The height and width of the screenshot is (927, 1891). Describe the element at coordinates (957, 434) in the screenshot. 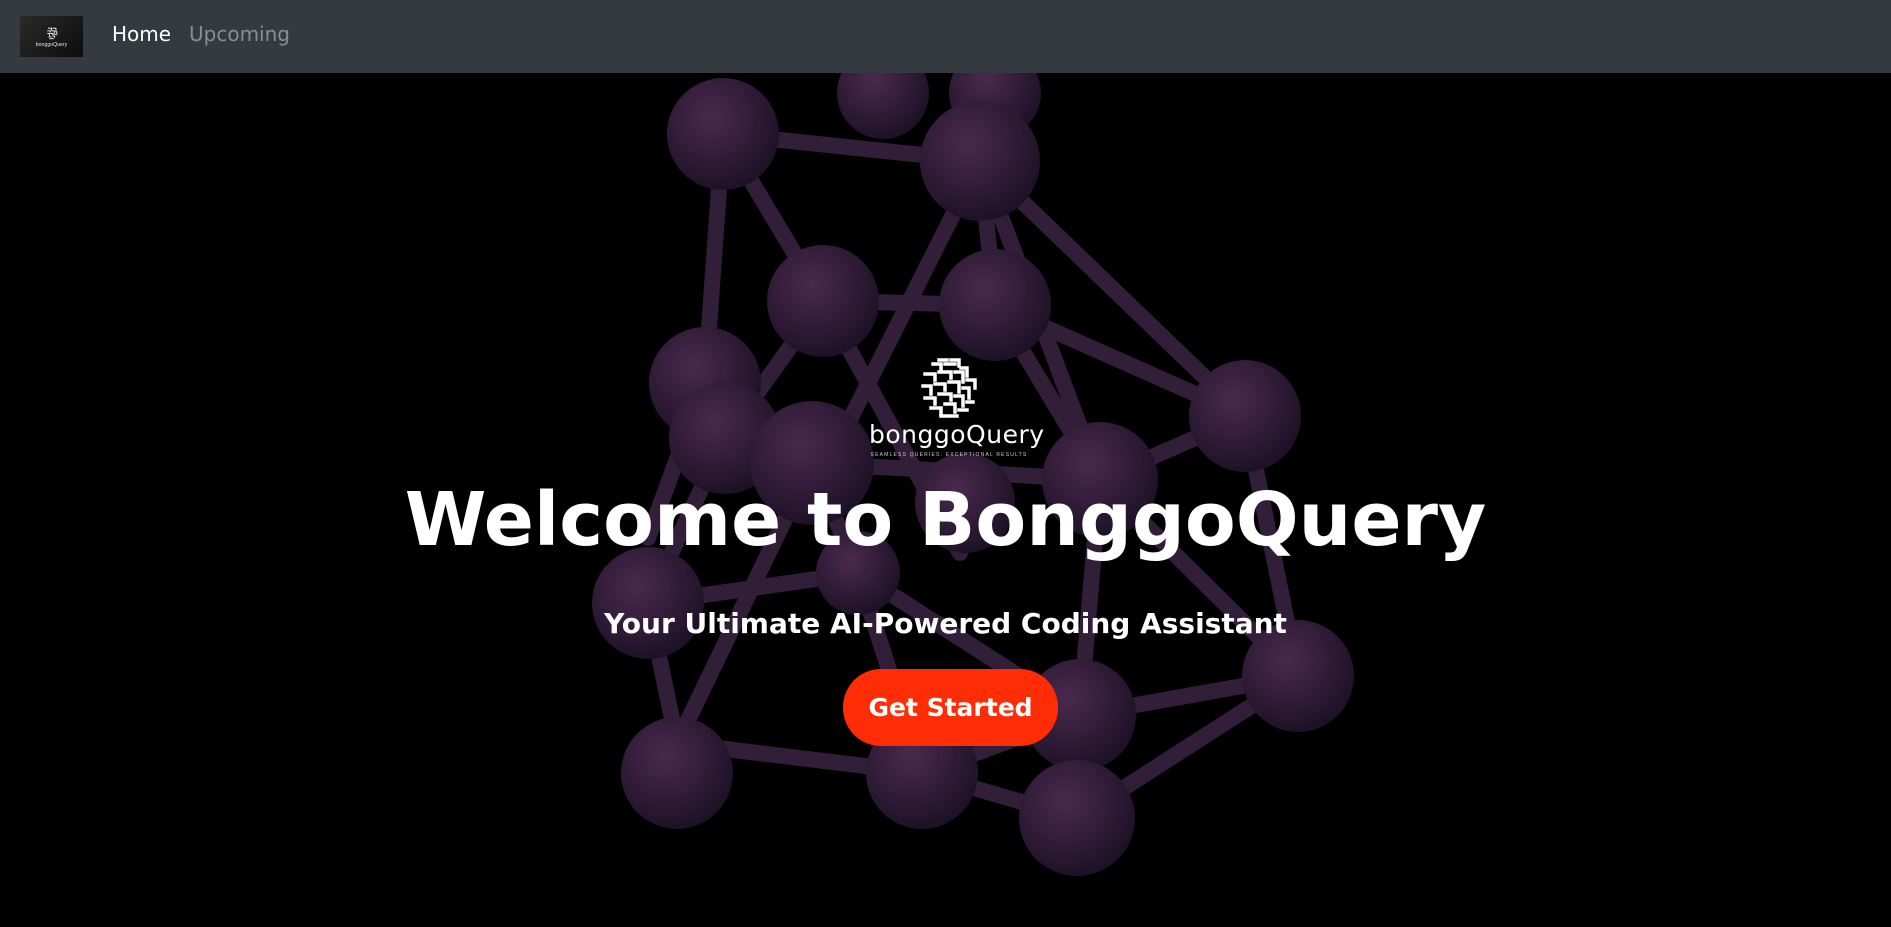

I see `hero-logo-wordmark: bonggoQuery` at that location.